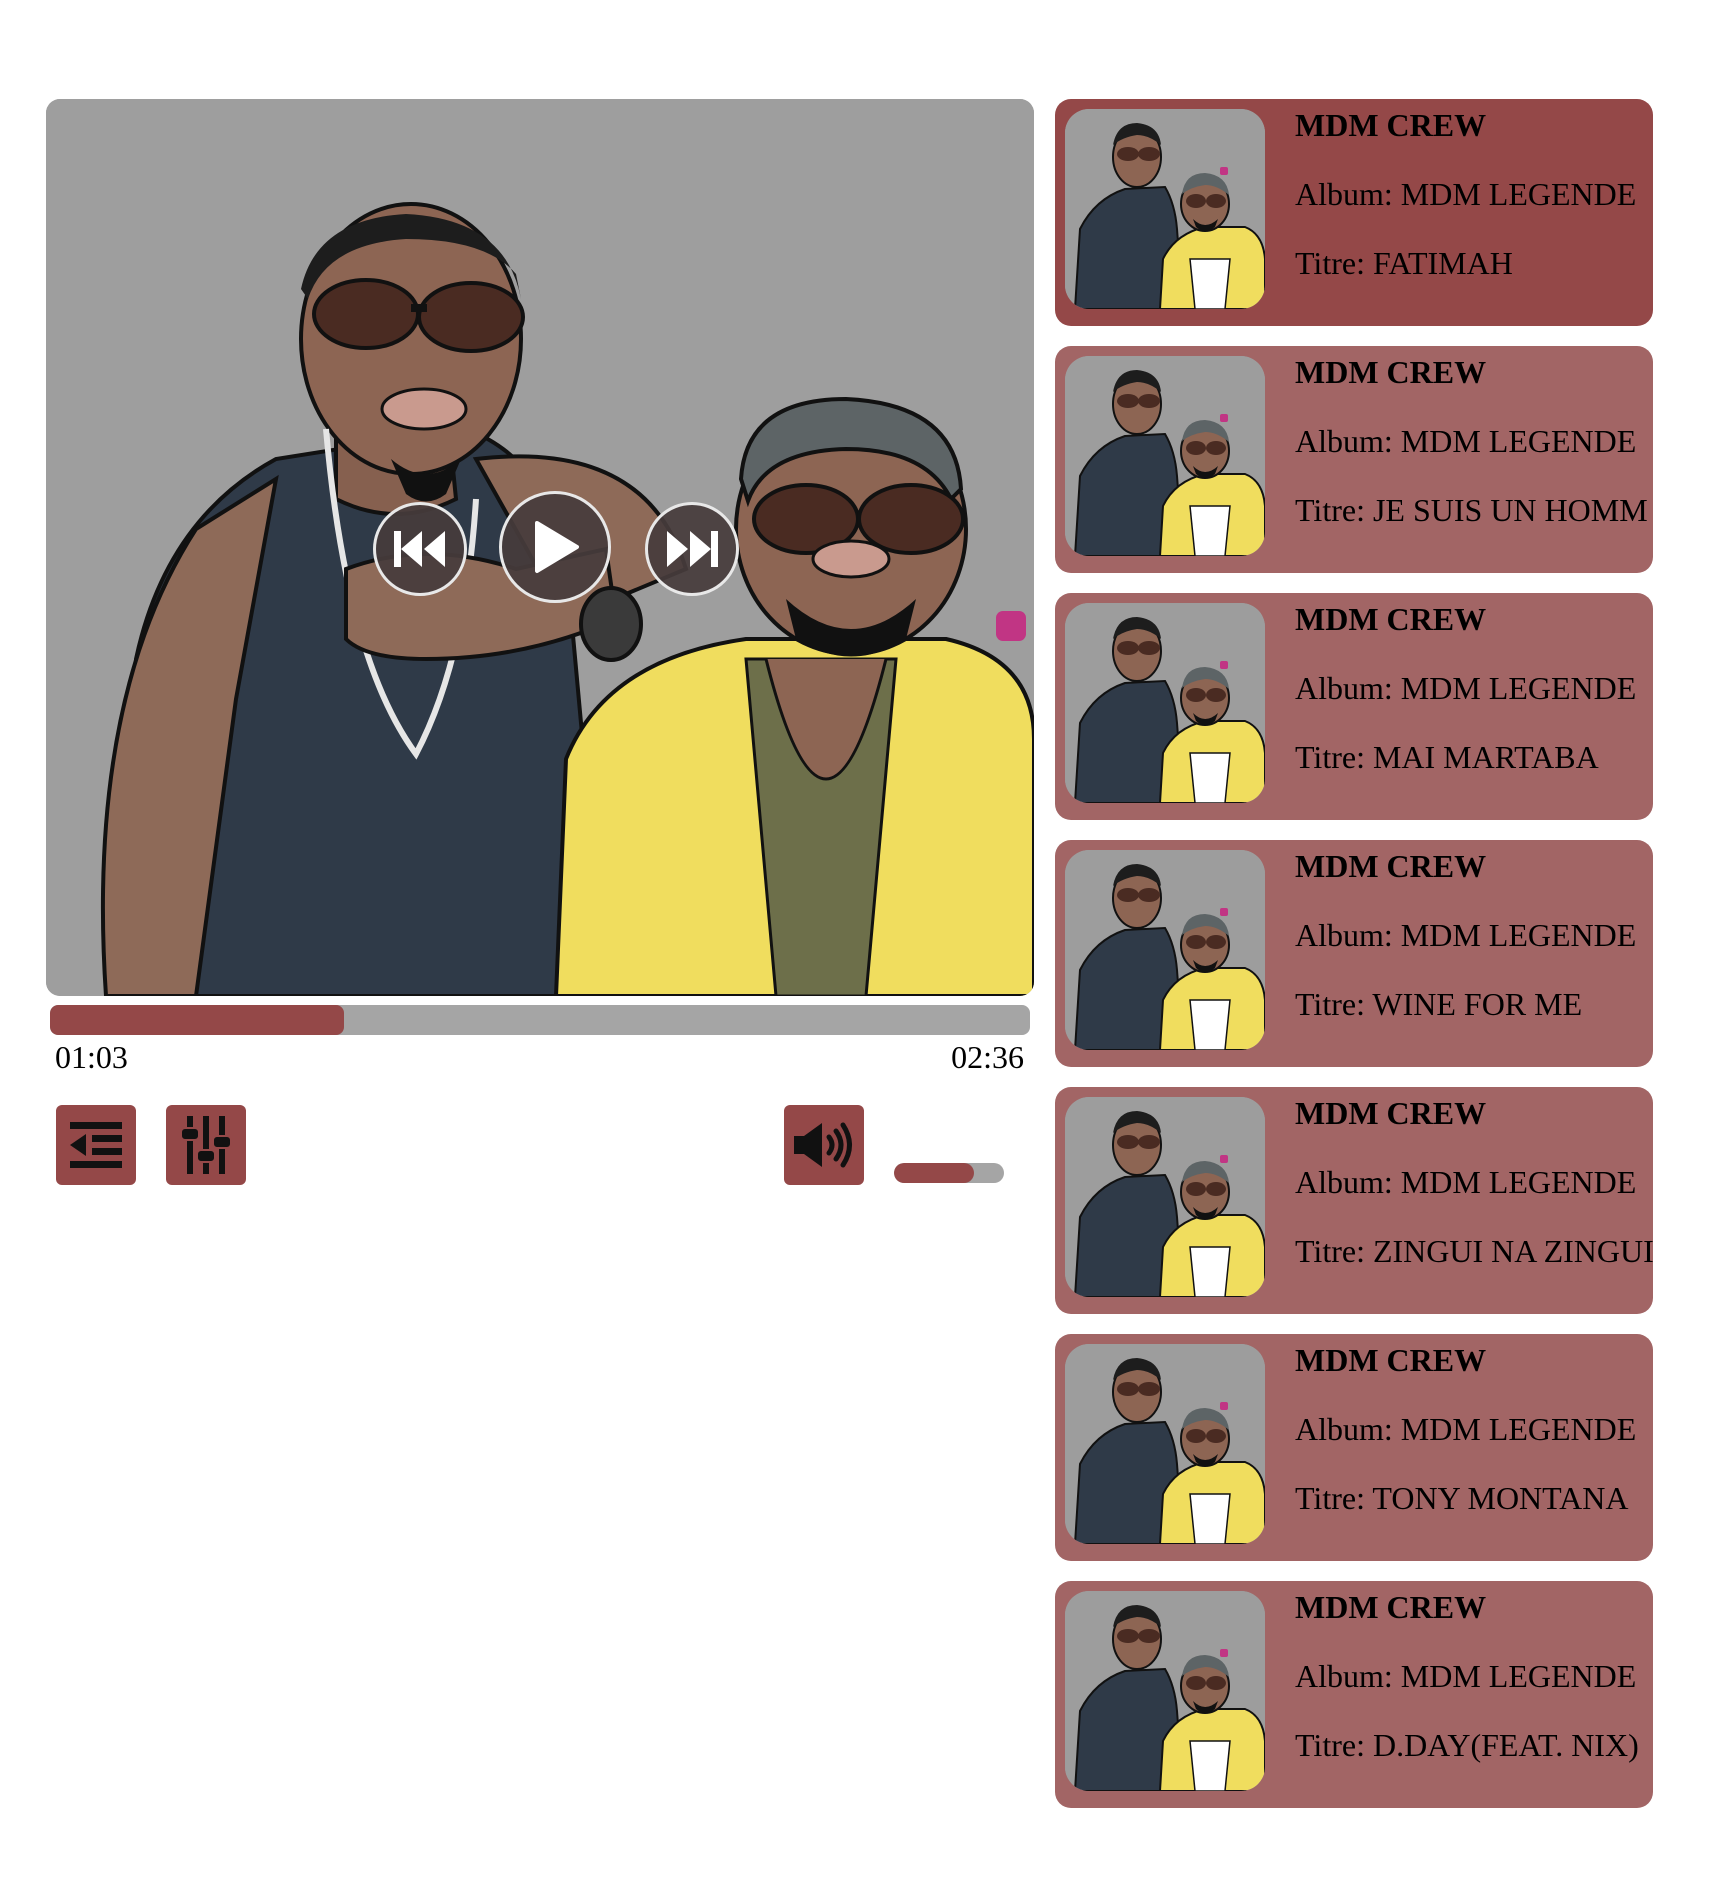  Describe the element at coordinates (1471, 510) in the screenshot. I see `track-title: Titre: JE SUIS UN HOMM` at that location.